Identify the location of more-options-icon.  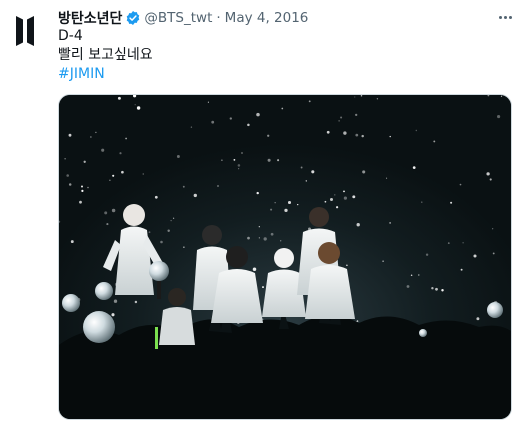
(505, 17).